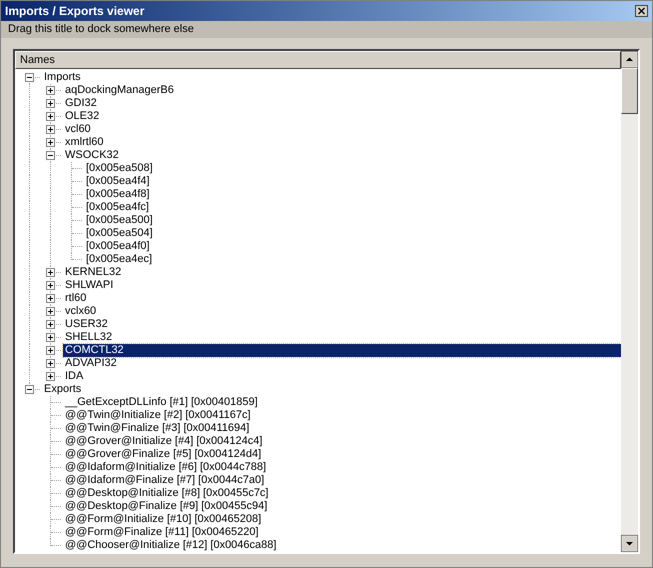 The width and height of the screenshot is (653, 568). Describe the element at coordinates (163, 519) in the screenshot. I see `tree-item: @@Form@Initialize [#10] [0x00465208]` at that location.